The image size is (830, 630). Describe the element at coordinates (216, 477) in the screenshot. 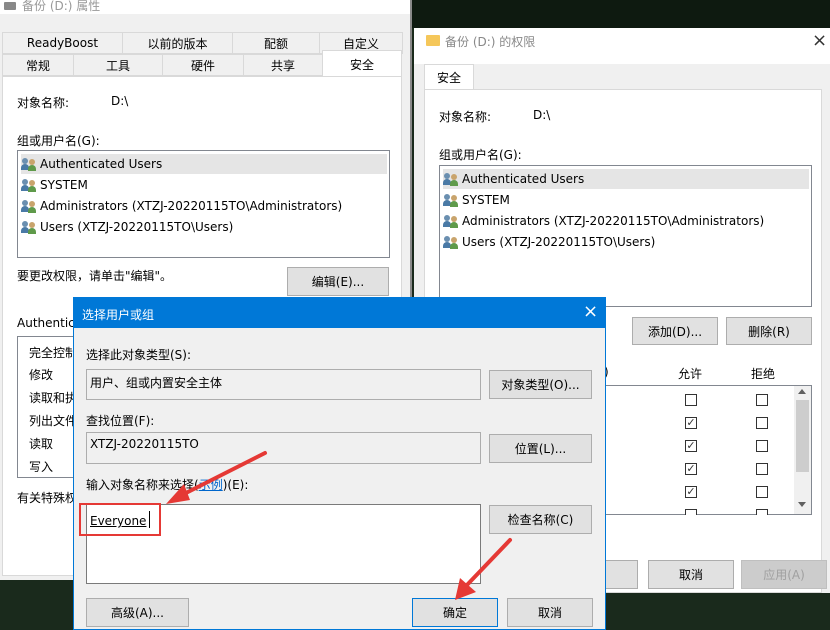

I see `arrow-to-input-icon` at that location.